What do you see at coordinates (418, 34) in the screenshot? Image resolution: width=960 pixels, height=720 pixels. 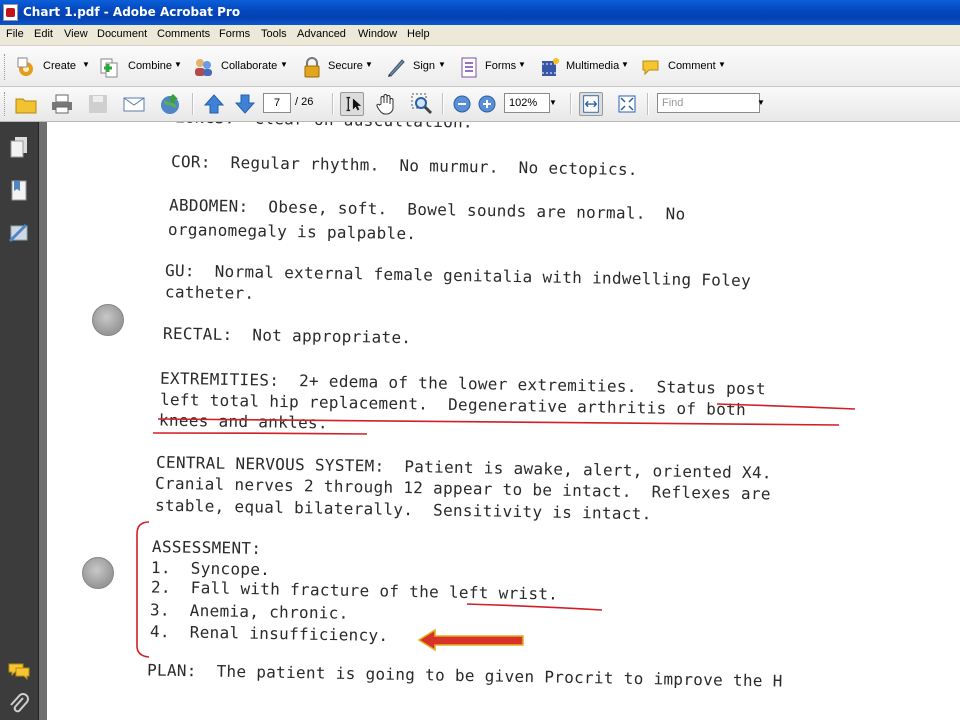 I see `menu-help: Help` at bounding box center [418, 34].